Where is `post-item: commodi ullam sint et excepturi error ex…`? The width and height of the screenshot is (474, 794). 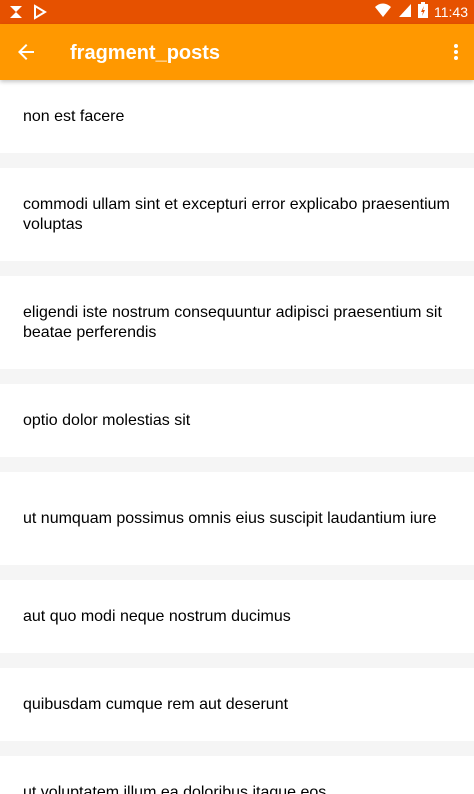
post-item: commodi ullam sint et excepturi error ex… is located at coordinates (237, 214).